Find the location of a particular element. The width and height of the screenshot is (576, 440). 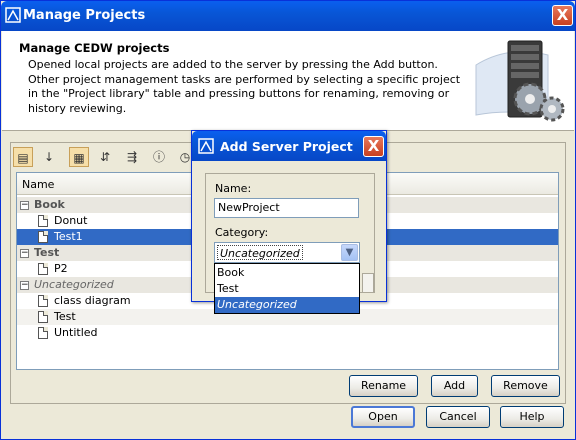

dialog-title-bar: Add Server Project X is located at coordinates (289, 146).